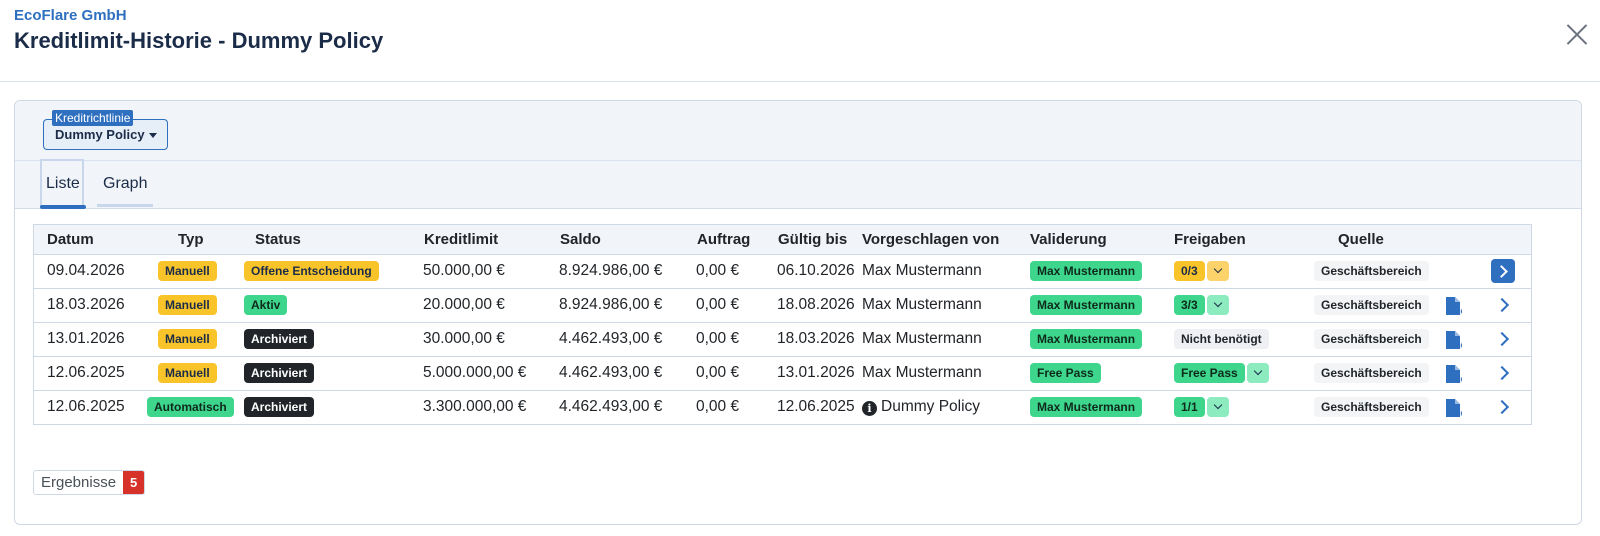 The width and height of the screenshot is (1600, 536). Describe the element at coordinates (1221, 339) in the screenshot. I see `approvals-badge: Nicht benötigt` at that location.